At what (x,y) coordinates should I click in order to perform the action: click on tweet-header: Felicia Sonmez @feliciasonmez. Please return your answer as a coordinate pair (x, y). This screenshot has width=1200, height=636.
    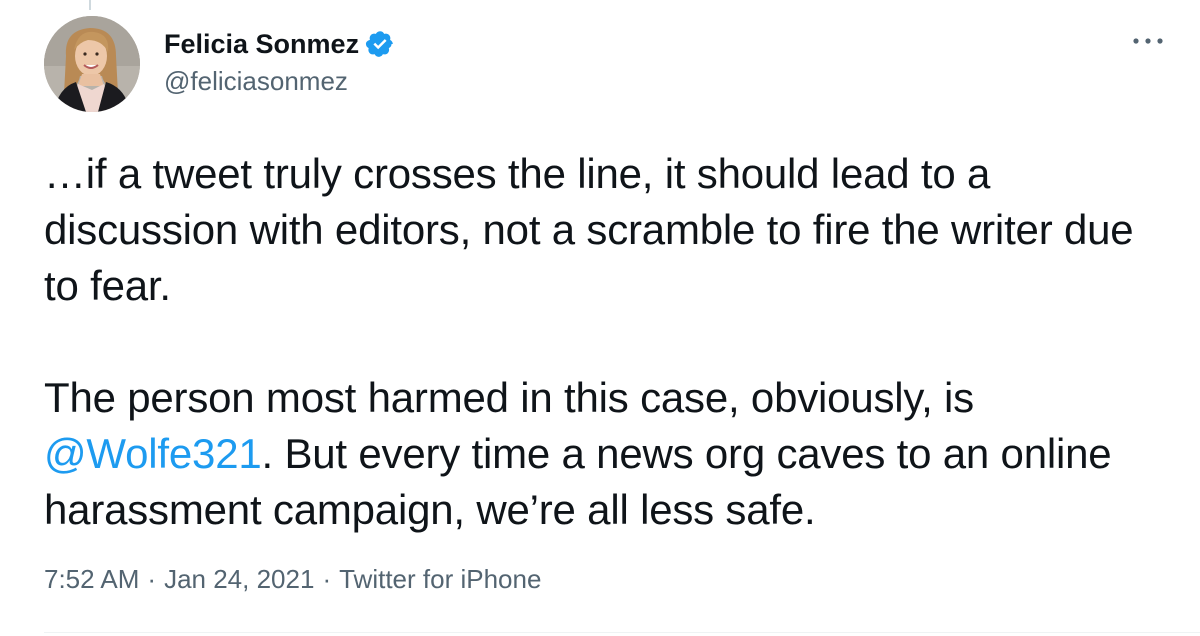
    Looking at the image, I should click on (279, 61).